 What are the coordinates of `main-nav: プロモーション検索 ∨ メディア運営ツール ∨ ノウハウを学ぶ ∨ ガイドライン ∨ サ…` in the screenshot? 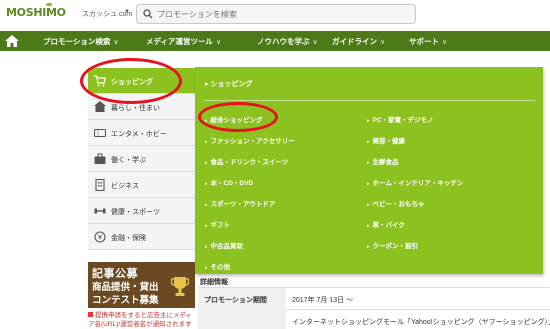 It's located at (275, 41).